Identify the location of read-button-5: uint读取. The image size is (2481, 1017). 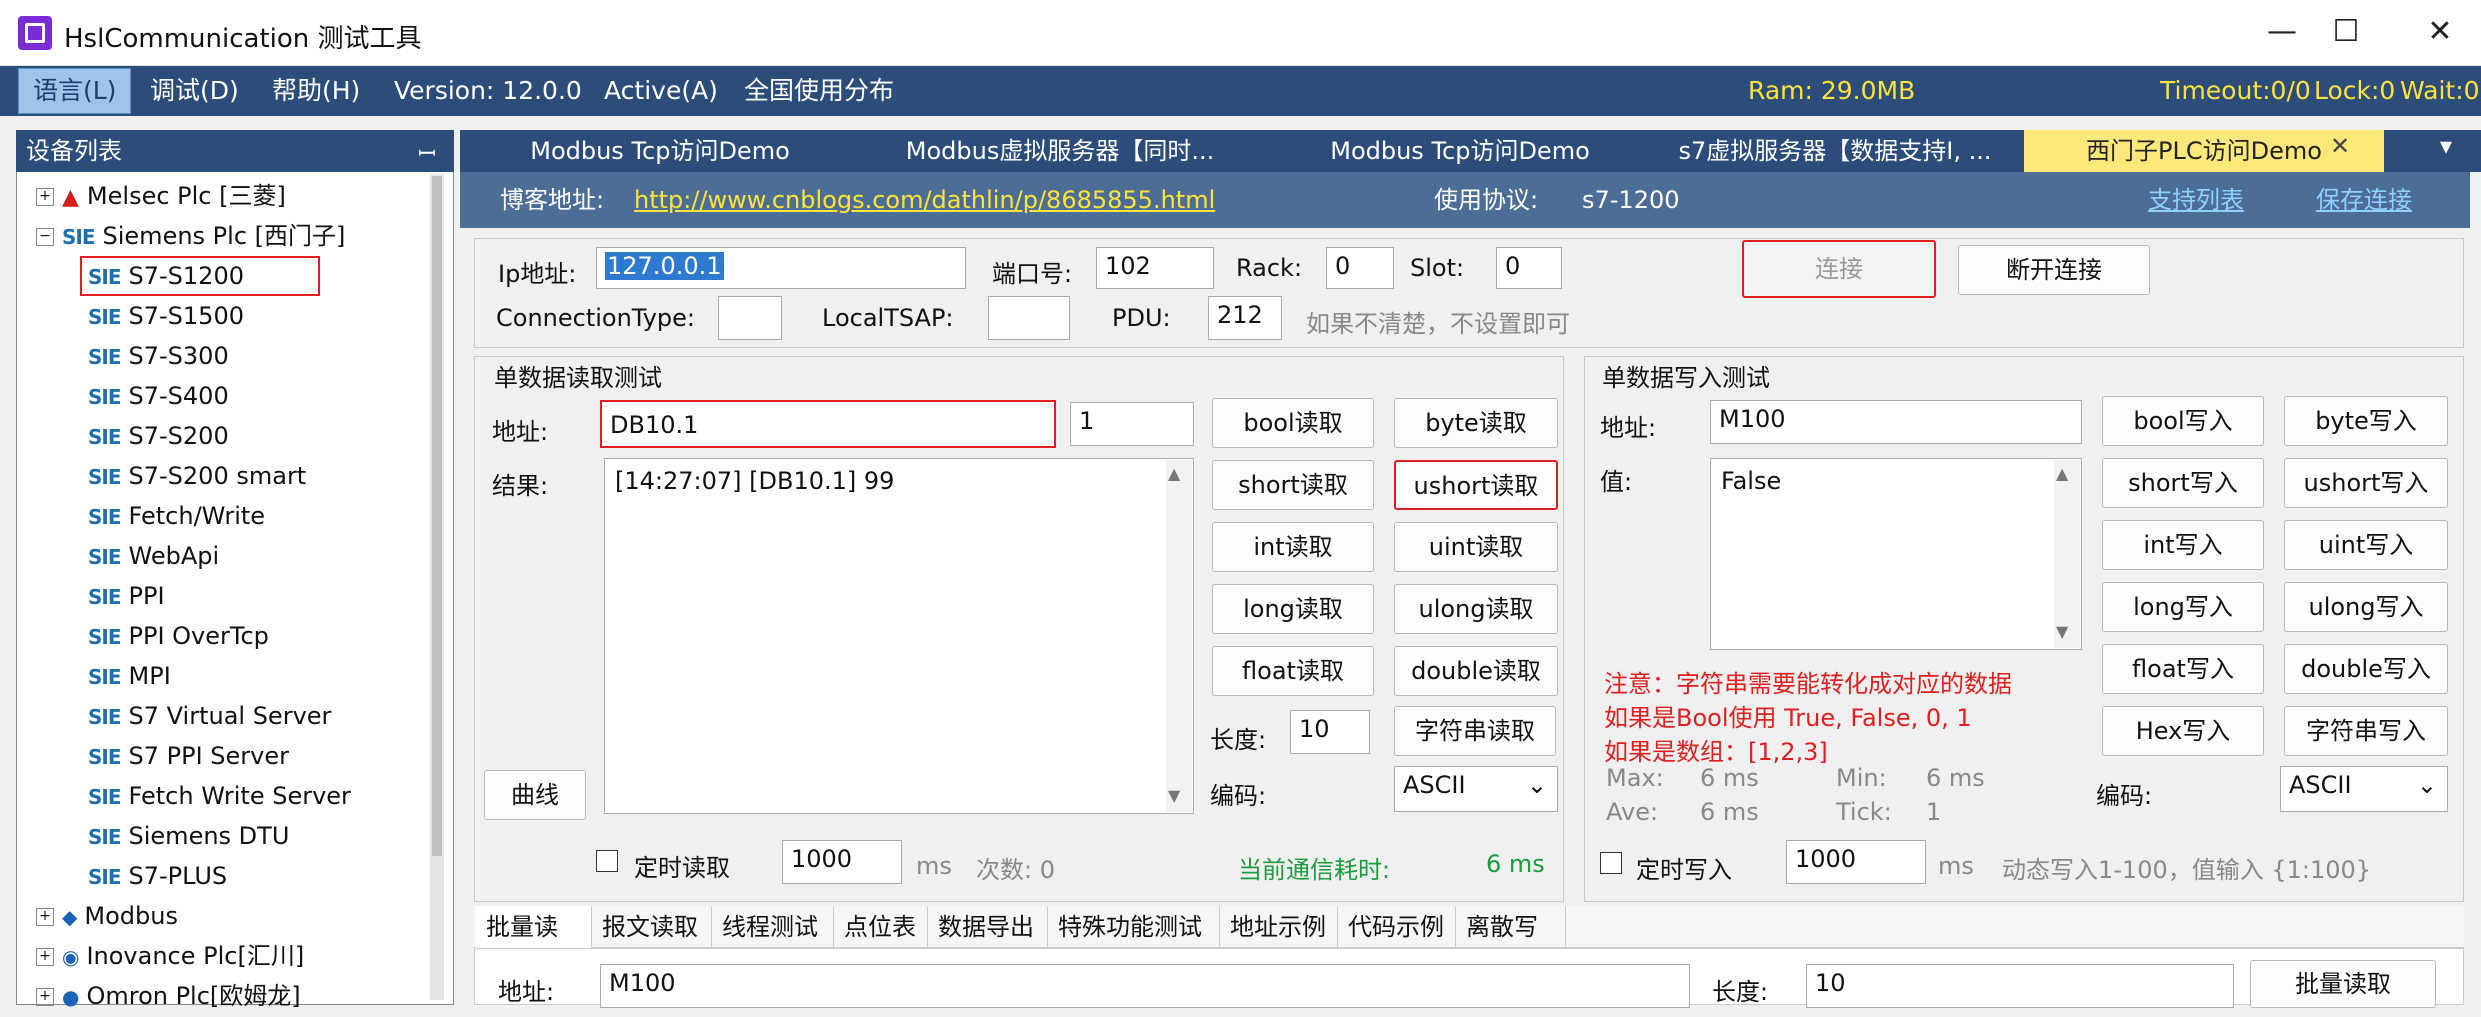
(1476, 547).